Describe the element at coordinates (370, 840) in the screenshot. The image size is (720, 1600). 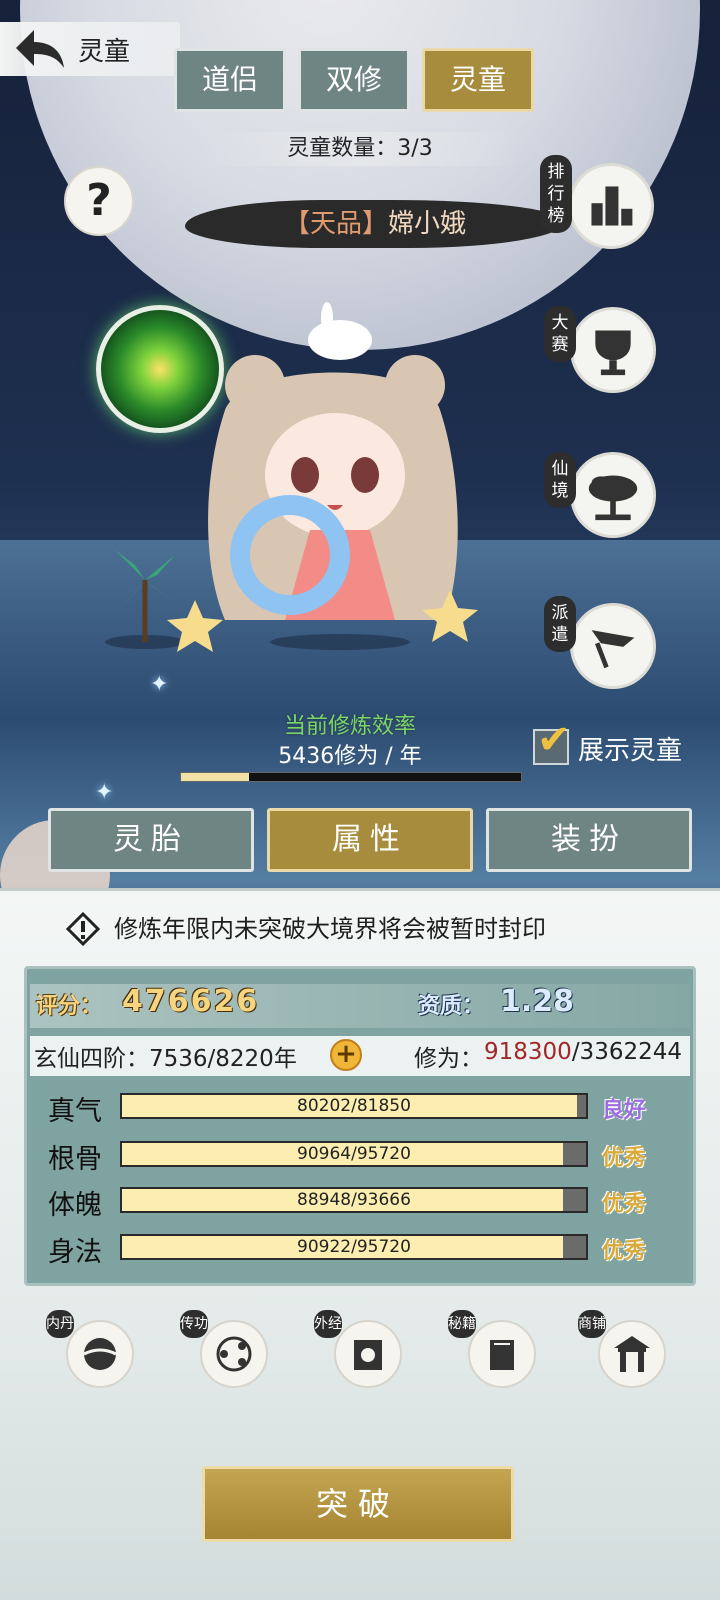
I see `tab-attributes: 属性` at that location.